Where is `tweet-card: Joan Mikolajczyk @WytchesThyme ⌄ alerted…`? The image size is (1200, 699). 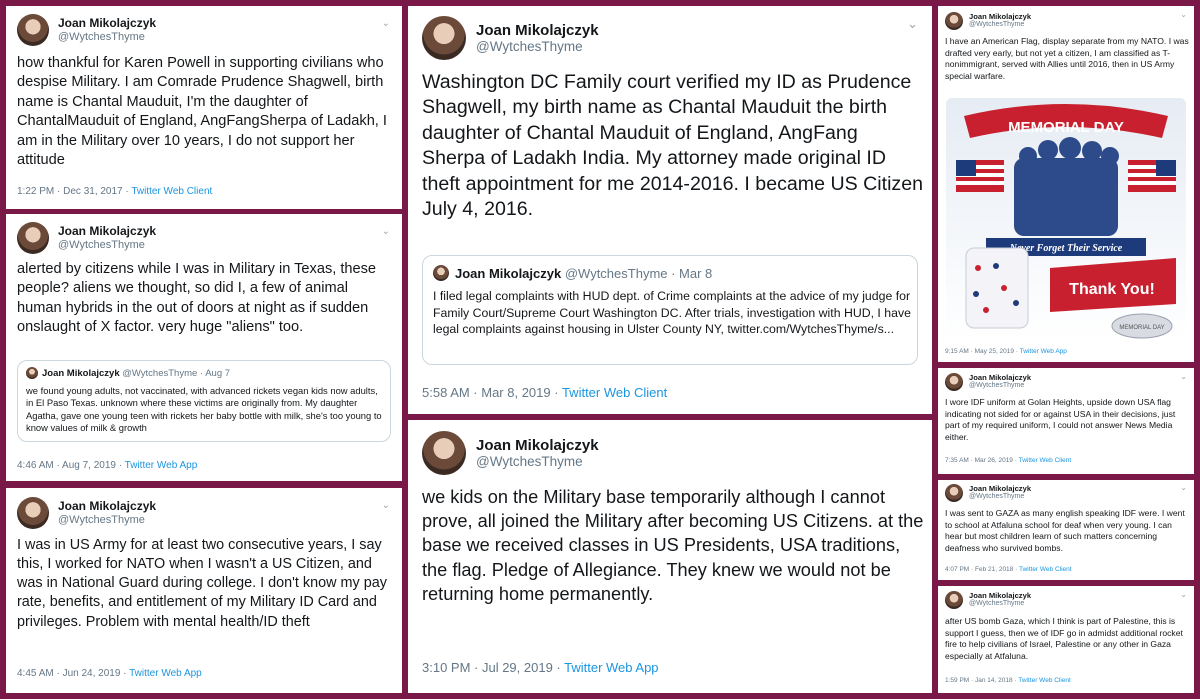
tweet-card: Joan Mikolajczyk @WytchesThyme ⌄ alerted… is located at coordinates (204, 347).